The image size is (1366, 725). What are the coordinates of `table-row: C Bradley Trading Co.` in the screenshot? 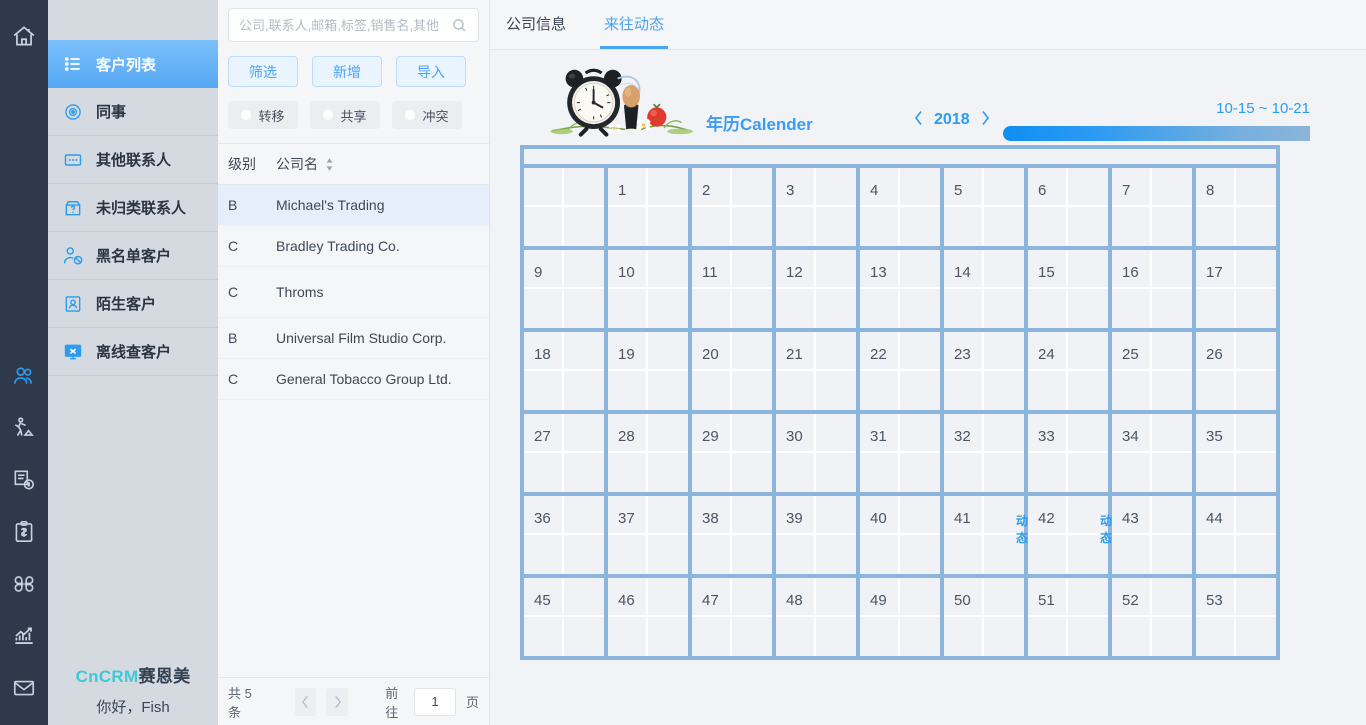 It's located at (353, 246).